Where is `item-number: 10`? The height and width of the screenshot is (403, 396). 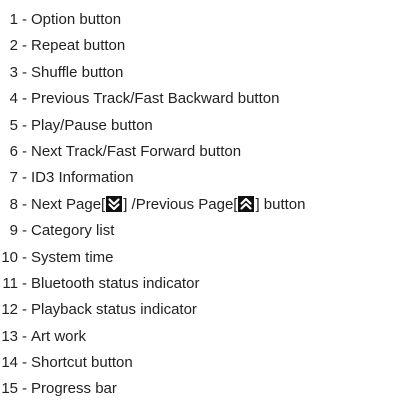
item-number: 10 is located at coordinates (9, 257).